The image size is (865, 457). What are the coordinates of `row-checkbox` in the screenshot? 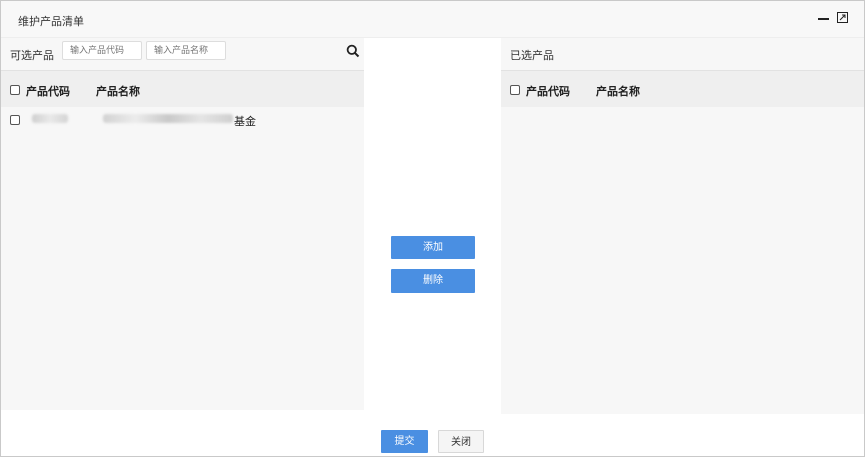 It's located at (15, 120).